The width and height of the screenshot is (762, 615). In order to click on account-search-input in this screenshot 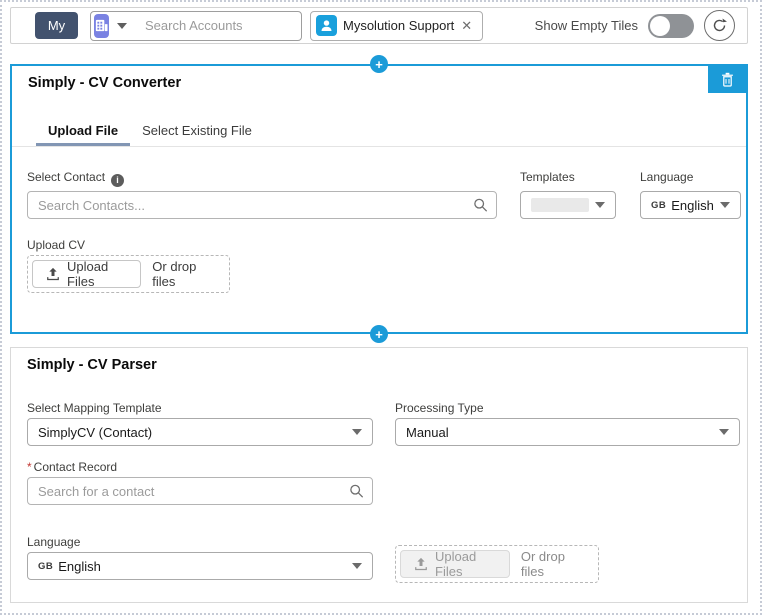, I will do `click(230, 25)`.